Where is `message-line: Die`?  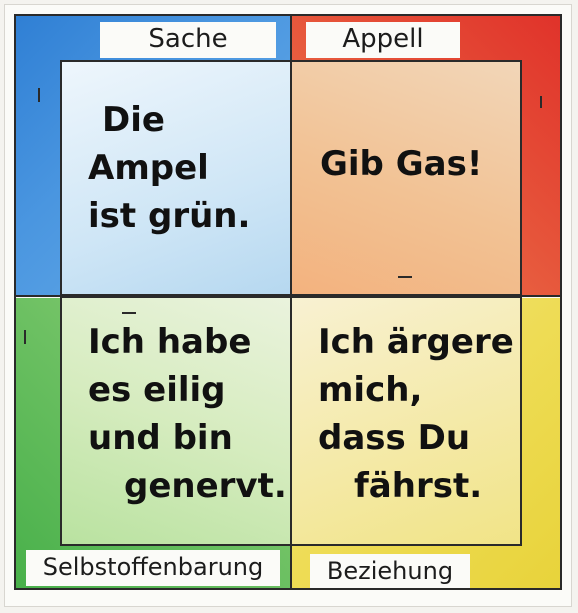
message-line: Die is located at coordinates (133, 120).